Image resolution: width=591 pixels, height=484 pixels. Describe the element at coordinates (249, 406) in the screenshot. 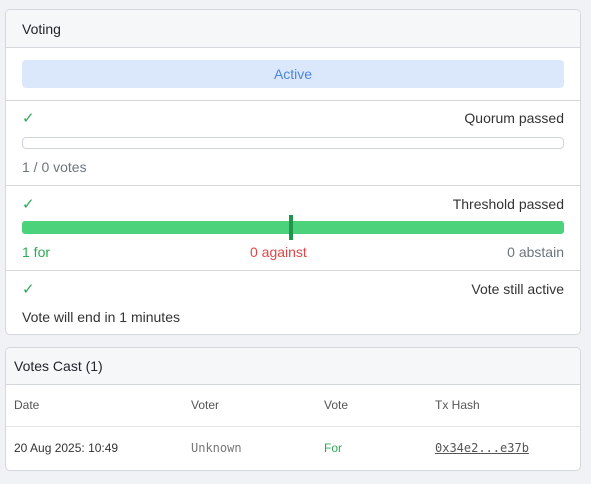

I see `column-header-voter: Voter` at that location.